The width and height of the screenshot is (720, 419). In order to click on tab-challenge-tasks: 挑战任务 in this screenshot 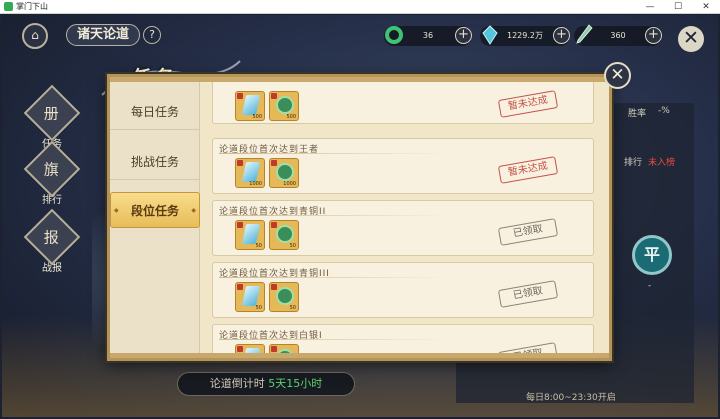, I will do `click(155, 162)`.